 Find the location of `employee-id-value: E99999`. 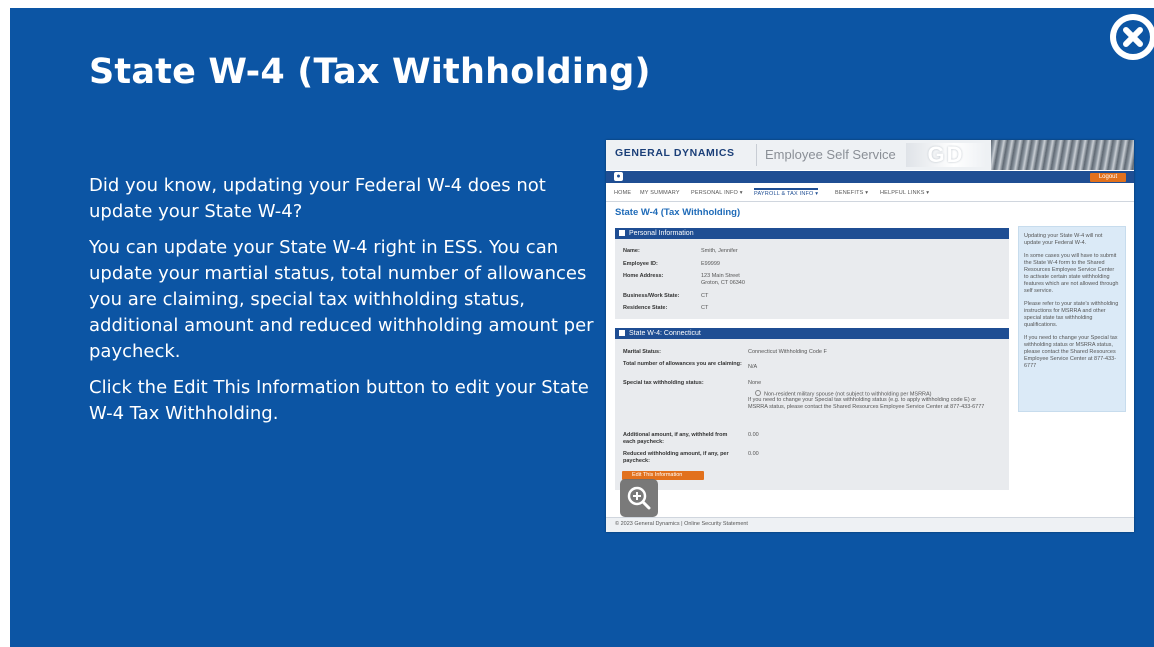

employee-id-value: E99999 is located at coordinates (710, 264).